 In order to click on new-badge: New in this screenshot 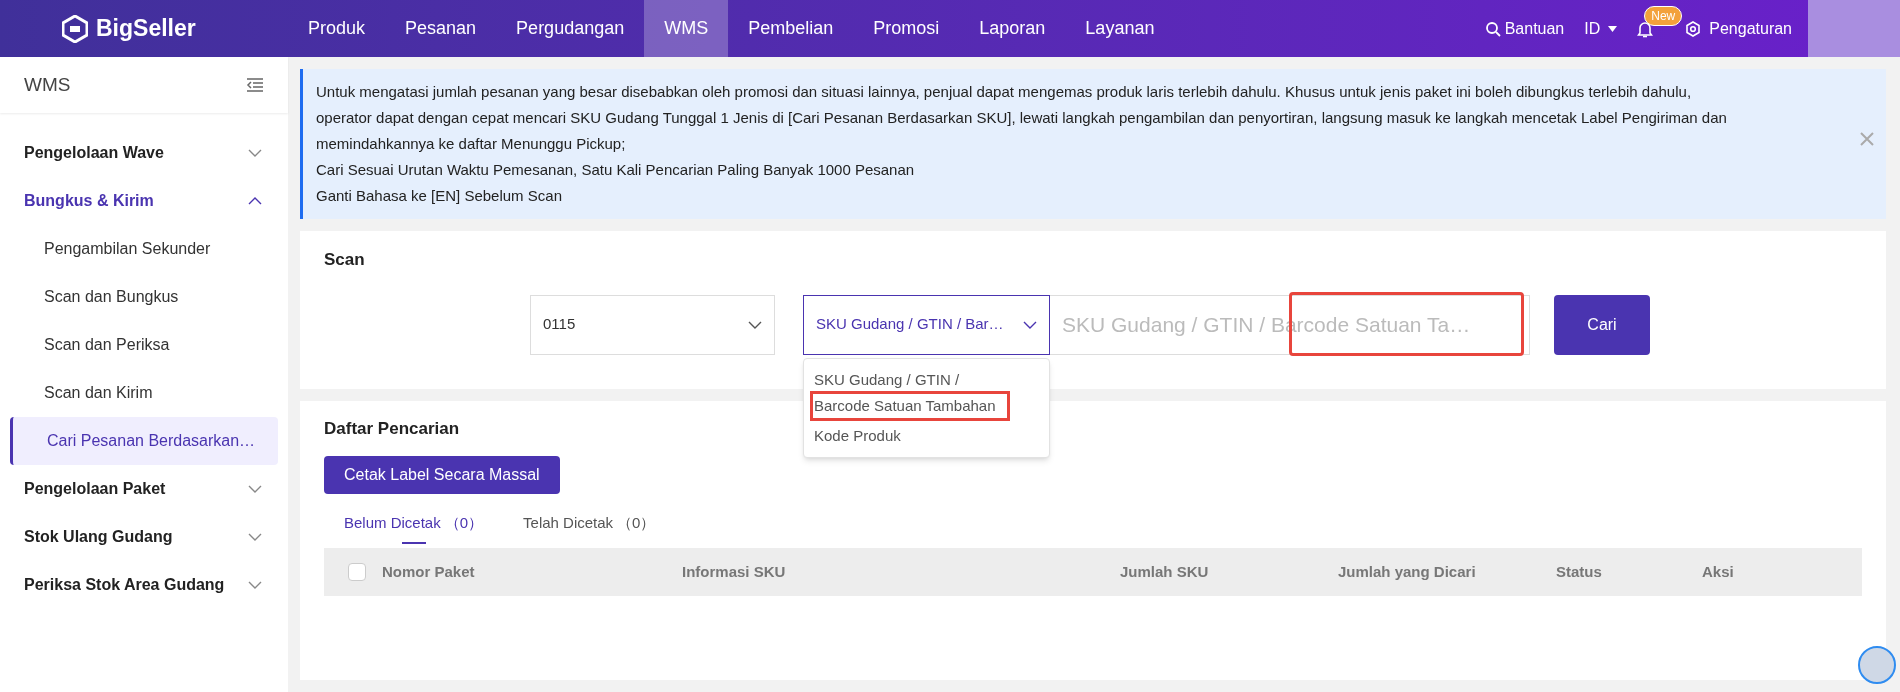, I will do `click(1663, 15)`.